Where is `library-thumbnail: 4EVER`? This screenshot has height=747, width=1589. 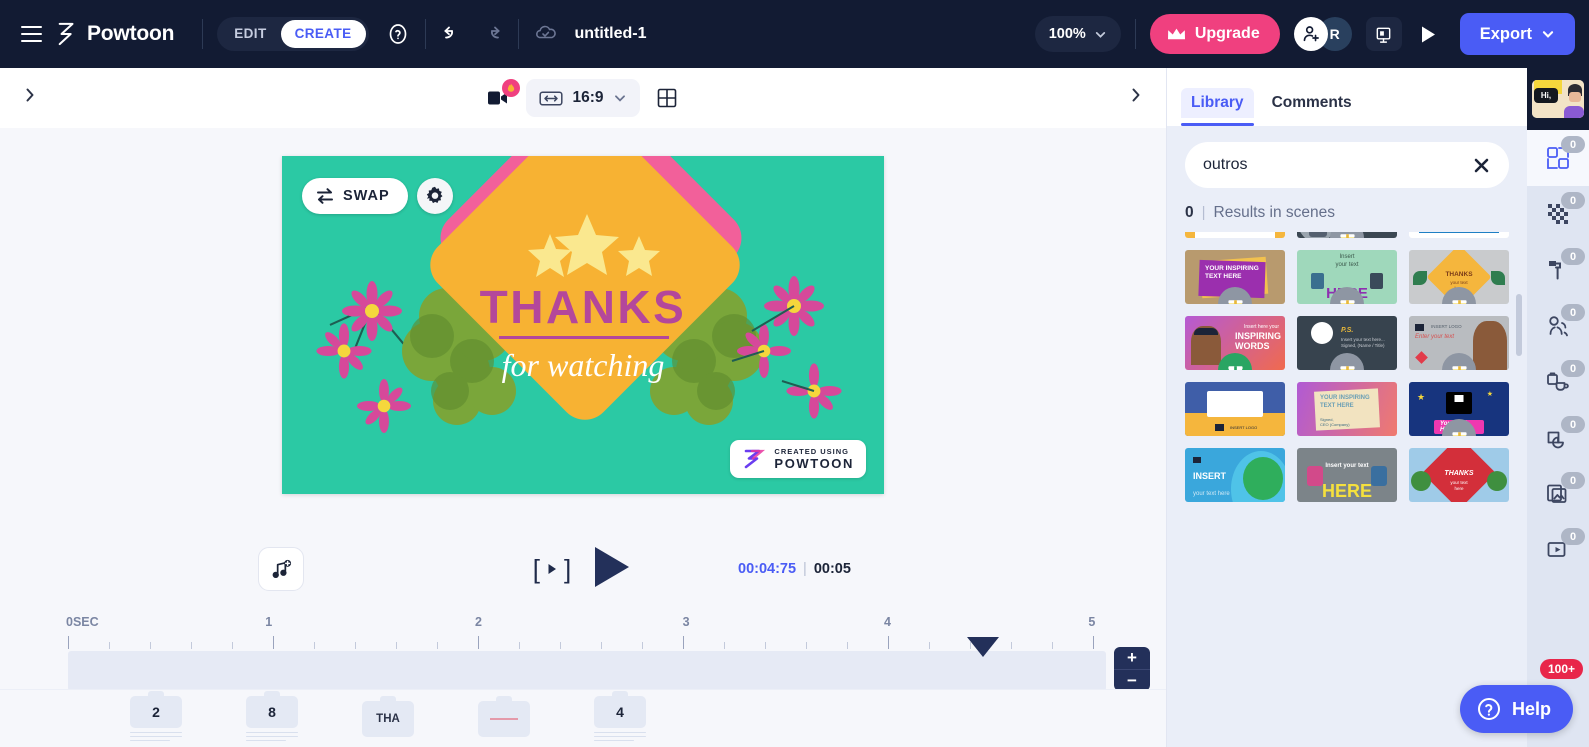 library-thumbnail: 4EVER is located at coordinates (1459, 235).